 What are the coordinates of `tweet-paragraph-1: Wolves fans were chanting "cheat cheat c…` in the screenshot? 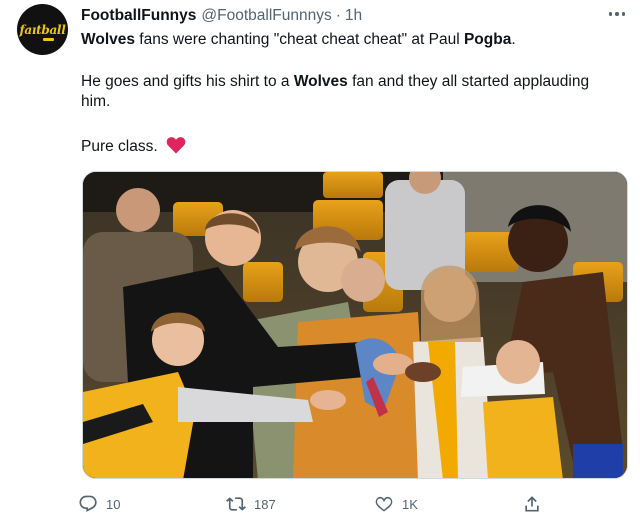 It's located at (298, 40).